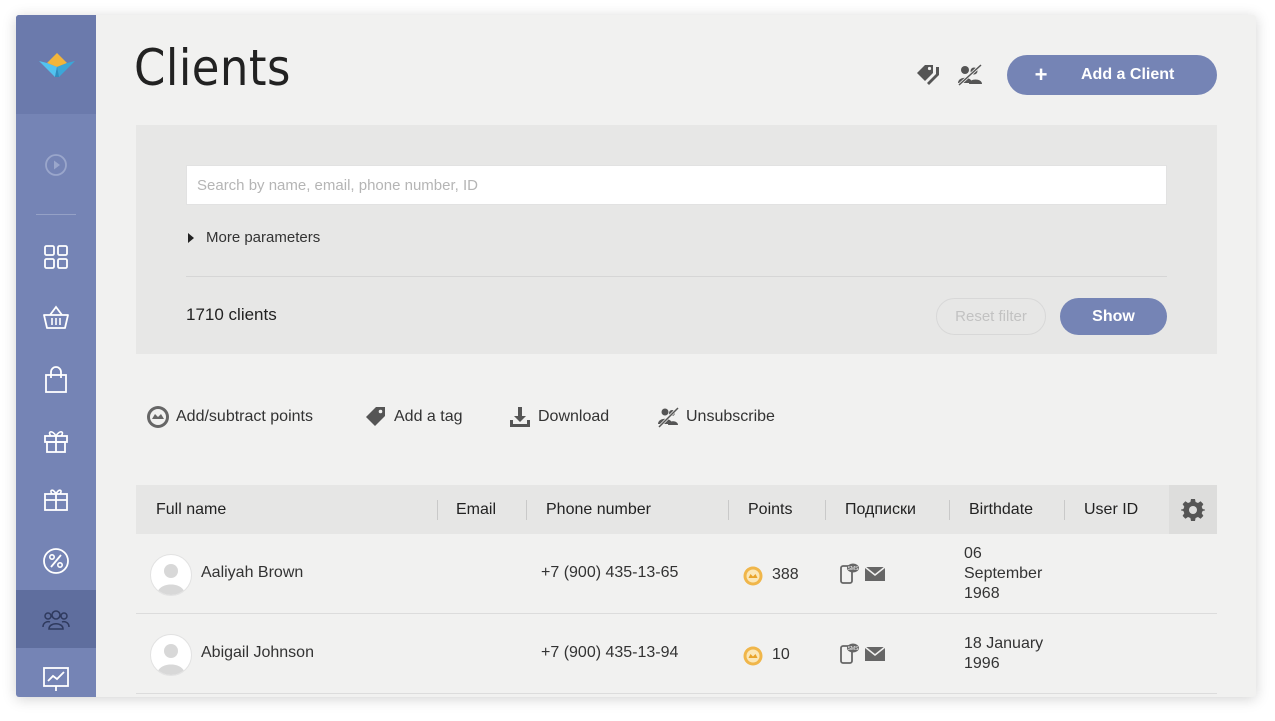 The height and width of the screenshot is (721, 1275). What do you see at coordinates (212, 68) in the screenshot?
I see `page-title: Clients` at bounding box center [212, 68].